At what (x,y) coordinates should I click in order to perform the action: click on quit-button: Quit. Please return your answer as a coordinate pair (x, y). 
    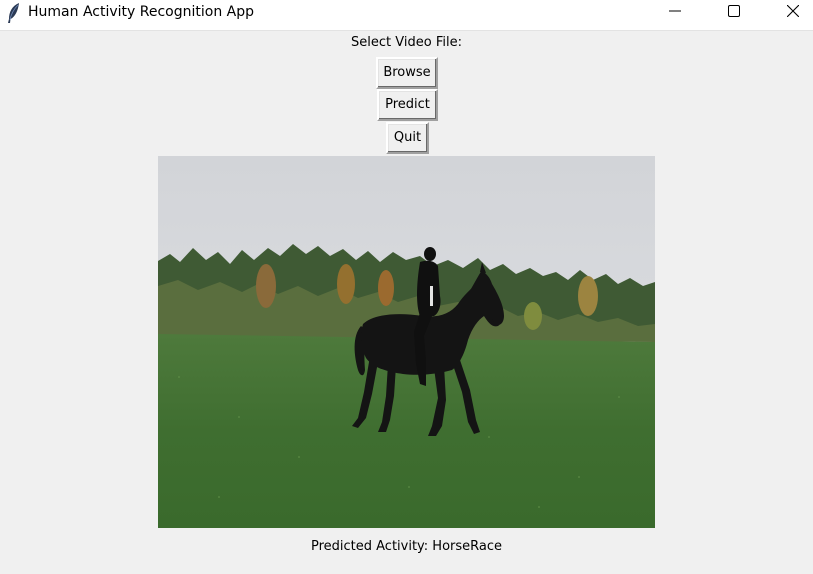
    Looking at the image, I should click on (407, 138).